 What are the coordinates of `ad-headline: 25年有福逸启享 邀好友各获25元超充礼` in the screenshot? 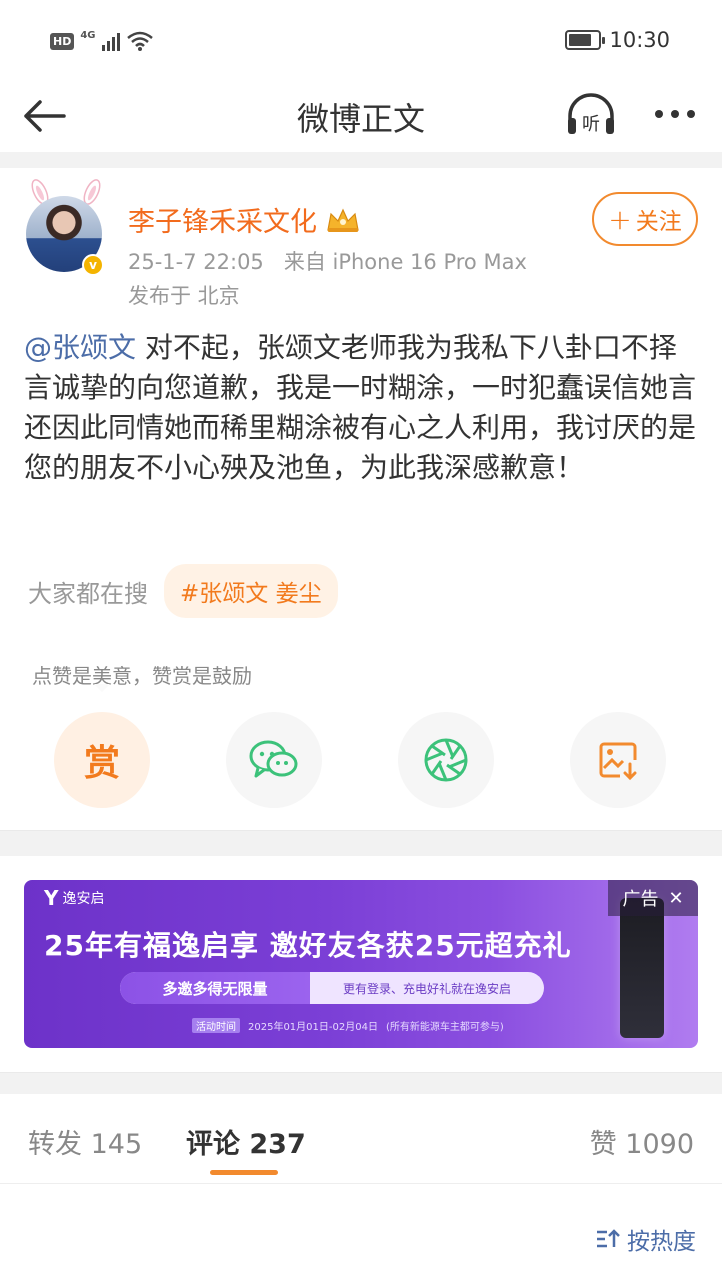 It's located at (308, 945).